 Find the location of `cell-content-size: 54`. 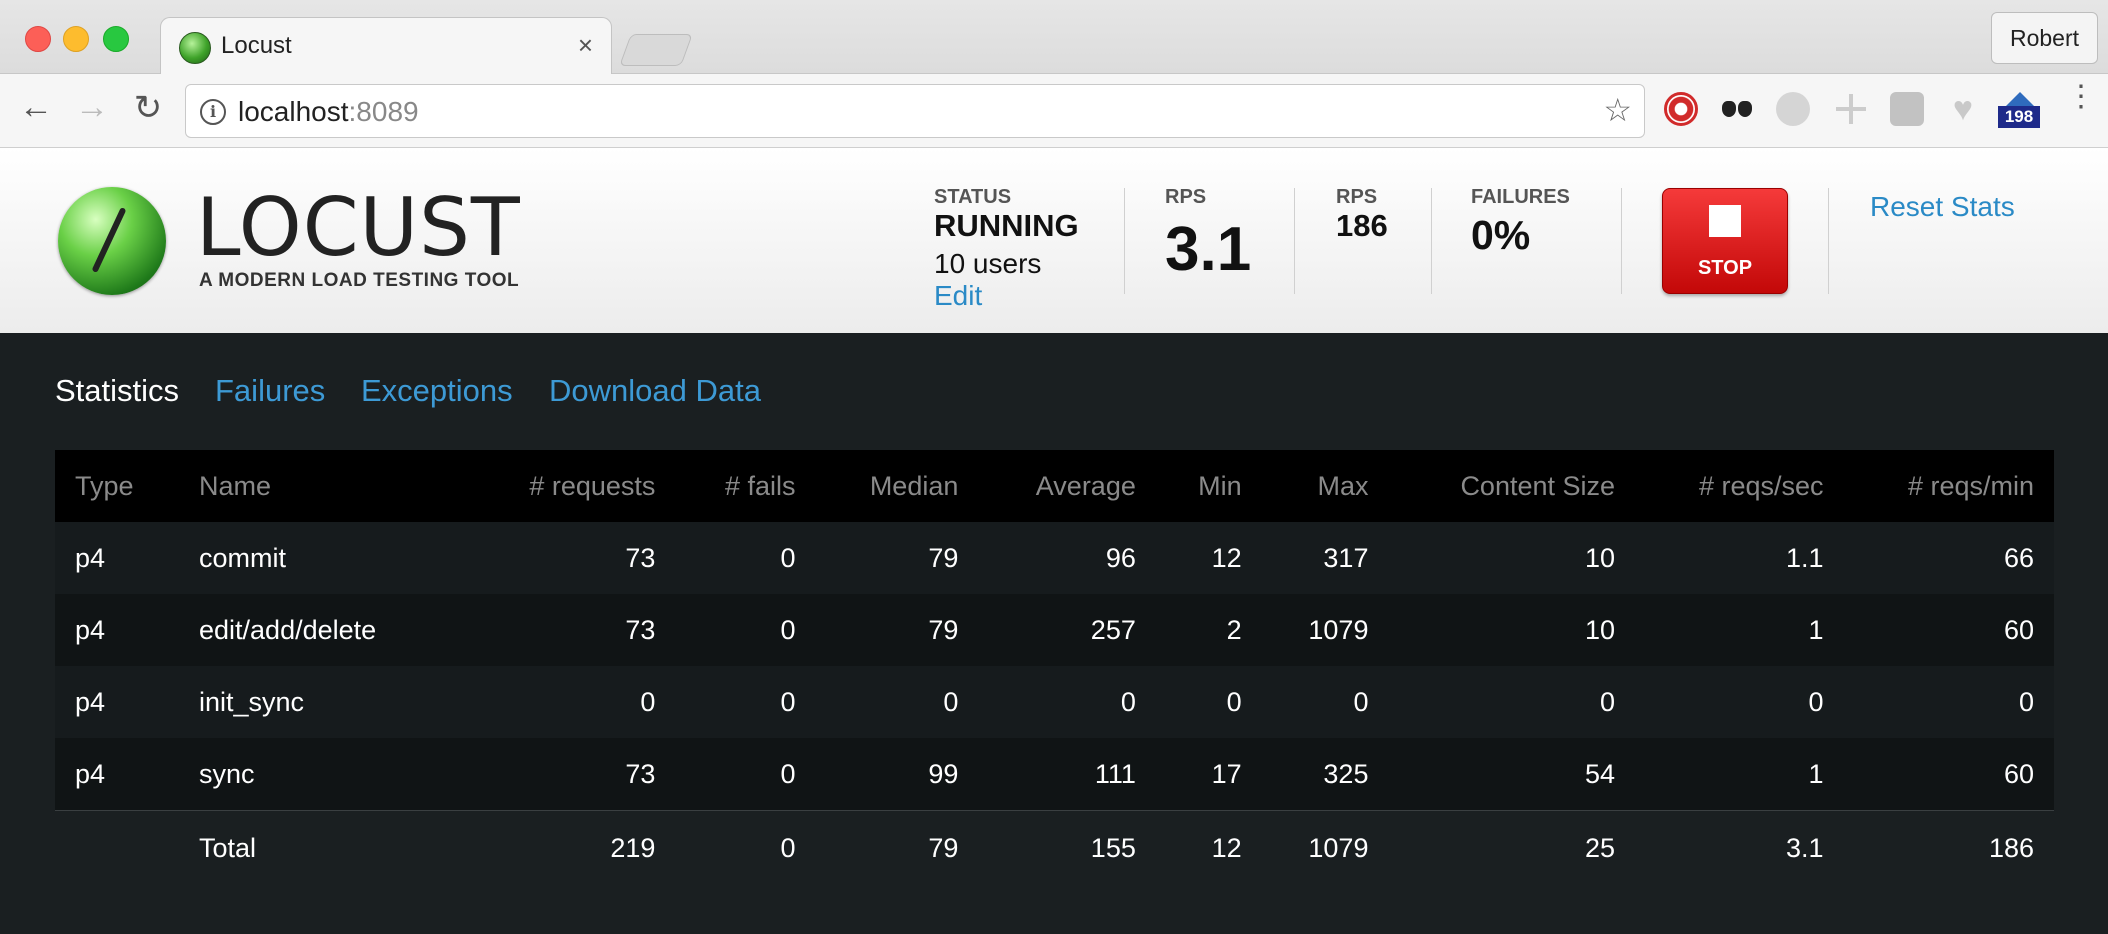

cell-content-size: 54 is located at coordinates (1512, 774).